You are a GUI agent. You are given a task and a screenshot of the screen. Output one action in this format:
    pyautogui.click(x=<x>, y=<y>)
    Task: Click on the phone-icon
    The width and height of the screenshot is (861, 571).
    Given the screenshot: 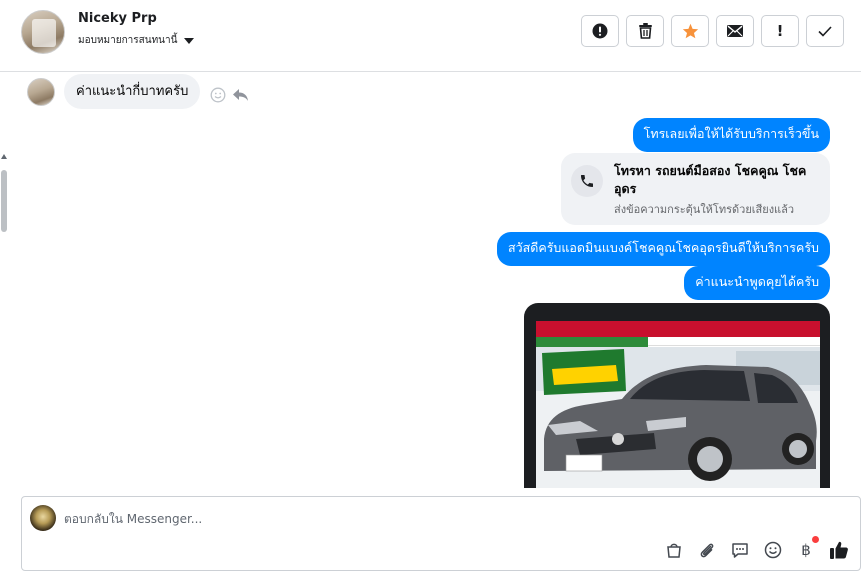 What is the action you would take?
    pyautogui.click(x=587, y=181)
    